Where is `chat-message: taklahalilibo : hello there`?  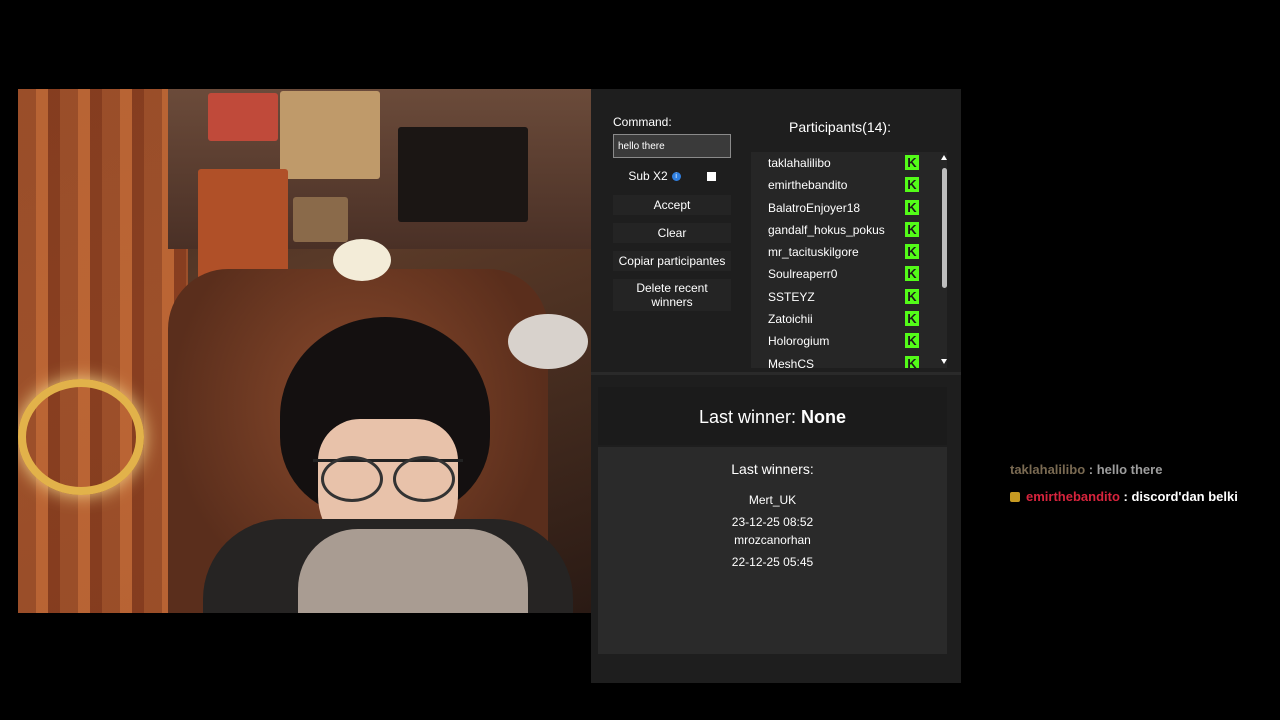
chat-message: taklahalilibo : hello there is located at coordinates (1145, 475).